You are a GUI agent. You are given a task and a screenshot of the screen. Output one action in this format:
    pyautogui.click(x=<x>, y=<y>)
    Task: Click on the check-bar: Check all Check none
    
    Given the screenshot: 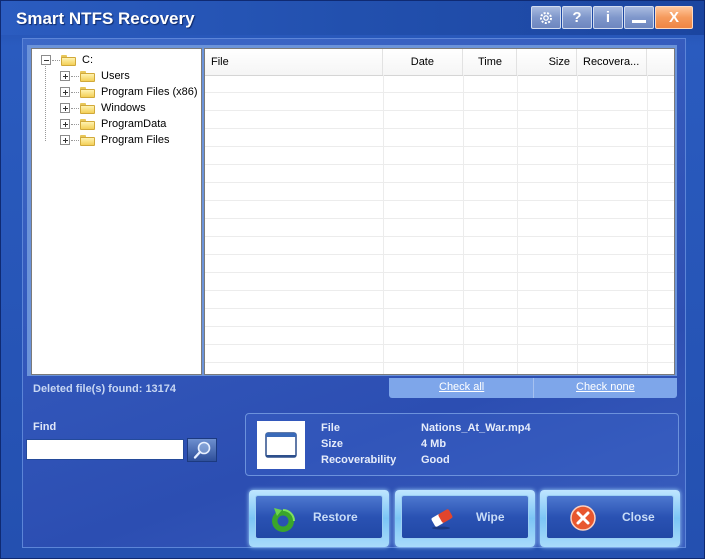 What is the action you would take?
    pyautogui.click(x=533, y=388)
    